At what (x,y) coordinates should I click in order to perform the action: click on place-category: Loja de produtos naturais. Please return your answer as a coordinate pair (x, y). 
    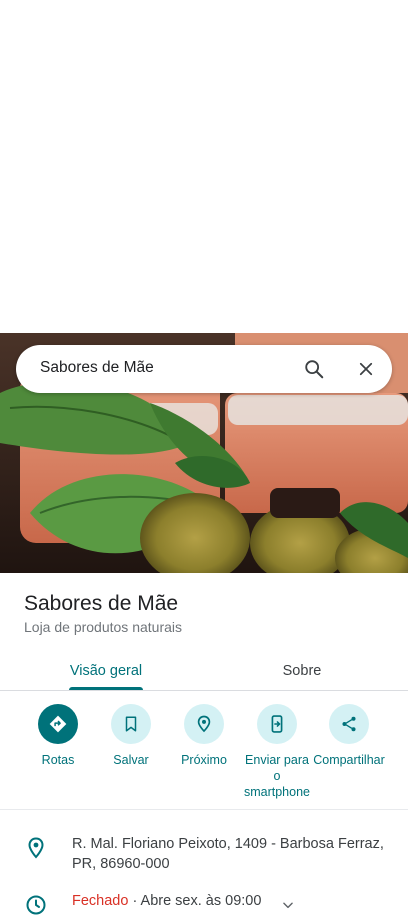
    Looking at the image, I should click on (103, 627).